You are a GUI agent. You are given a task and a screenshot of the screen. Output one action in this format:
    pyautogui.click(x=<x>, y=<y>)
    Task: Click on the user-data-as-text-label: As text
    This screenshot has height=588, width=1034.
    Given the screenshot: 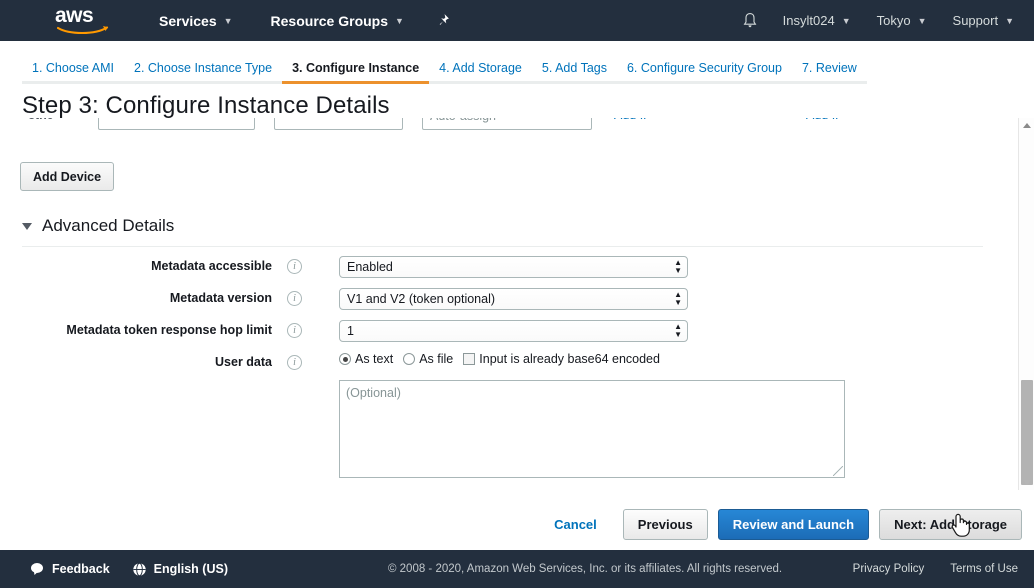 What is the action you would take?
    pyautogui.click(x=374, y=359)
    